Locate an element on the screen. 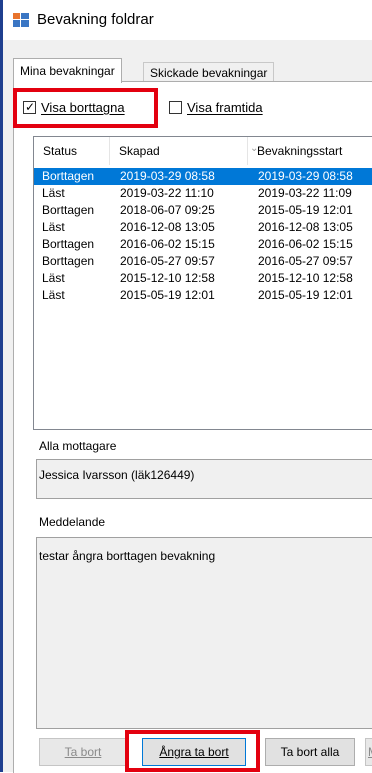 The image size is (372, 773). remove-all-button: Ta bort alla is located at coordinates (310, 752).